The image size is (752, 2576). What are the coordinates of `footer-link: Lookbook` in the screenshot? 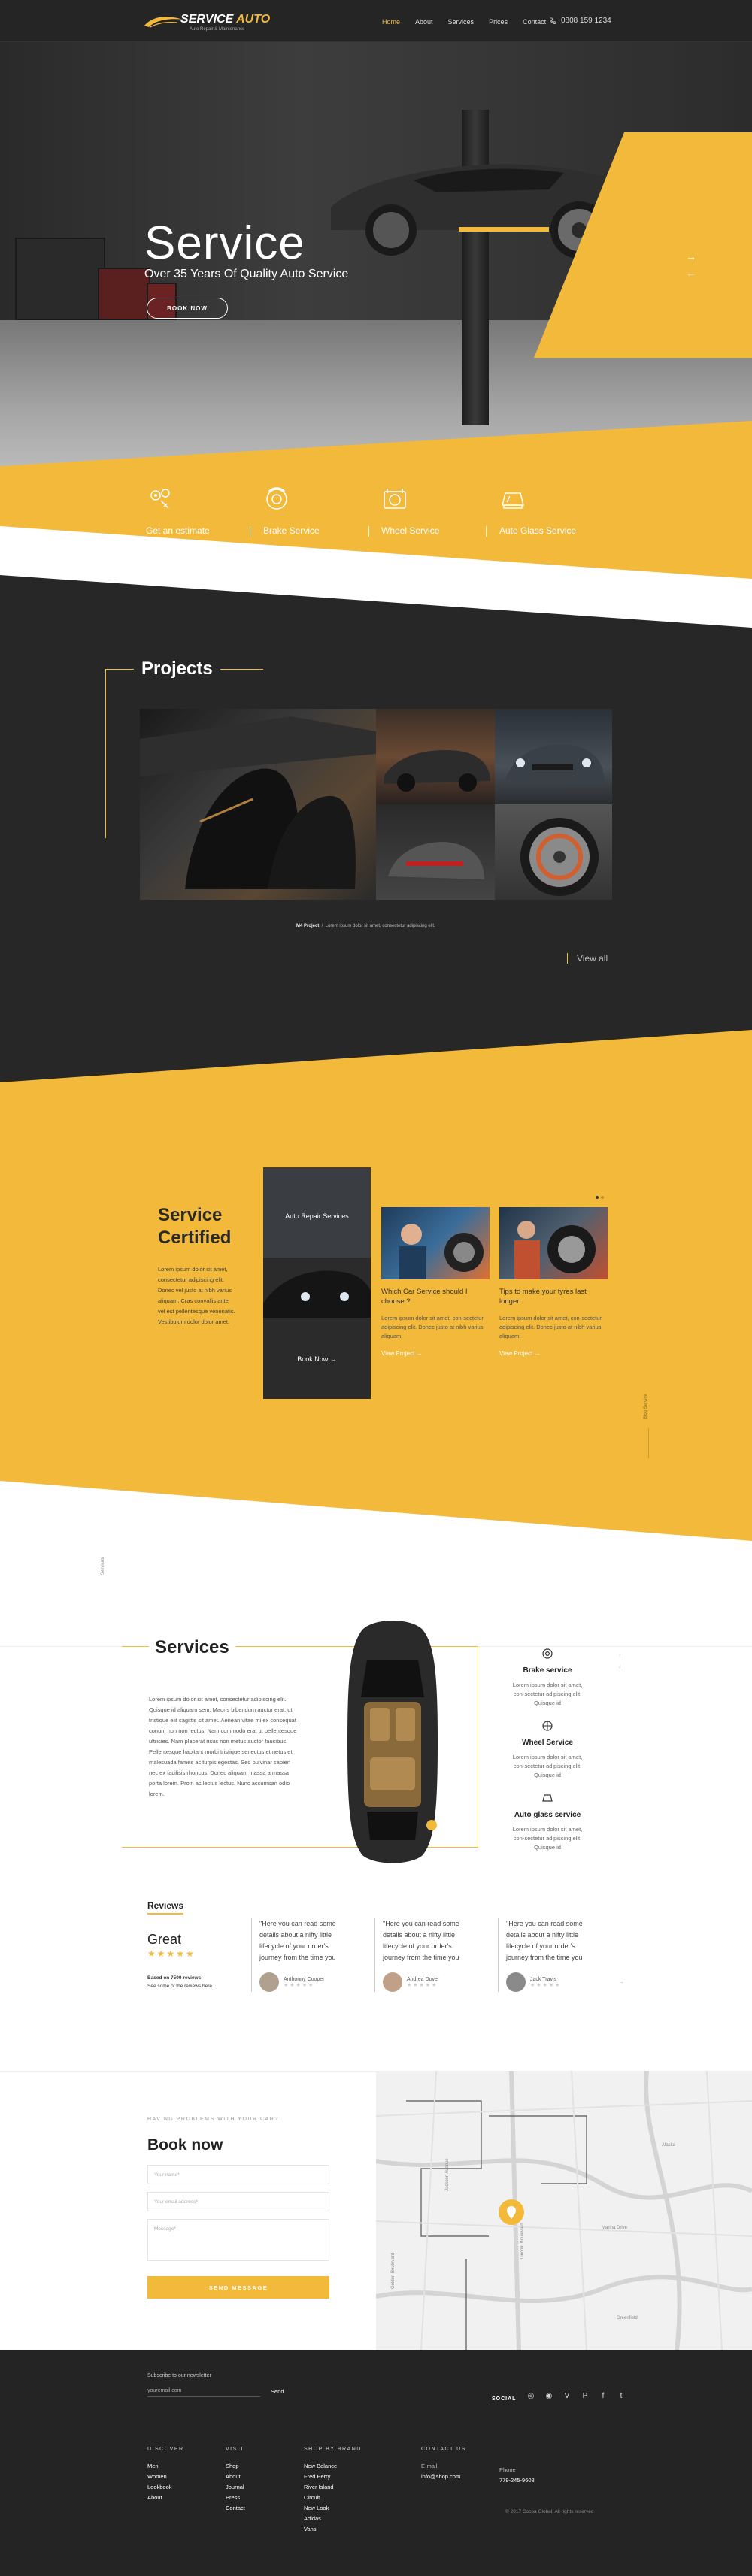 It's located at (165, 2487).